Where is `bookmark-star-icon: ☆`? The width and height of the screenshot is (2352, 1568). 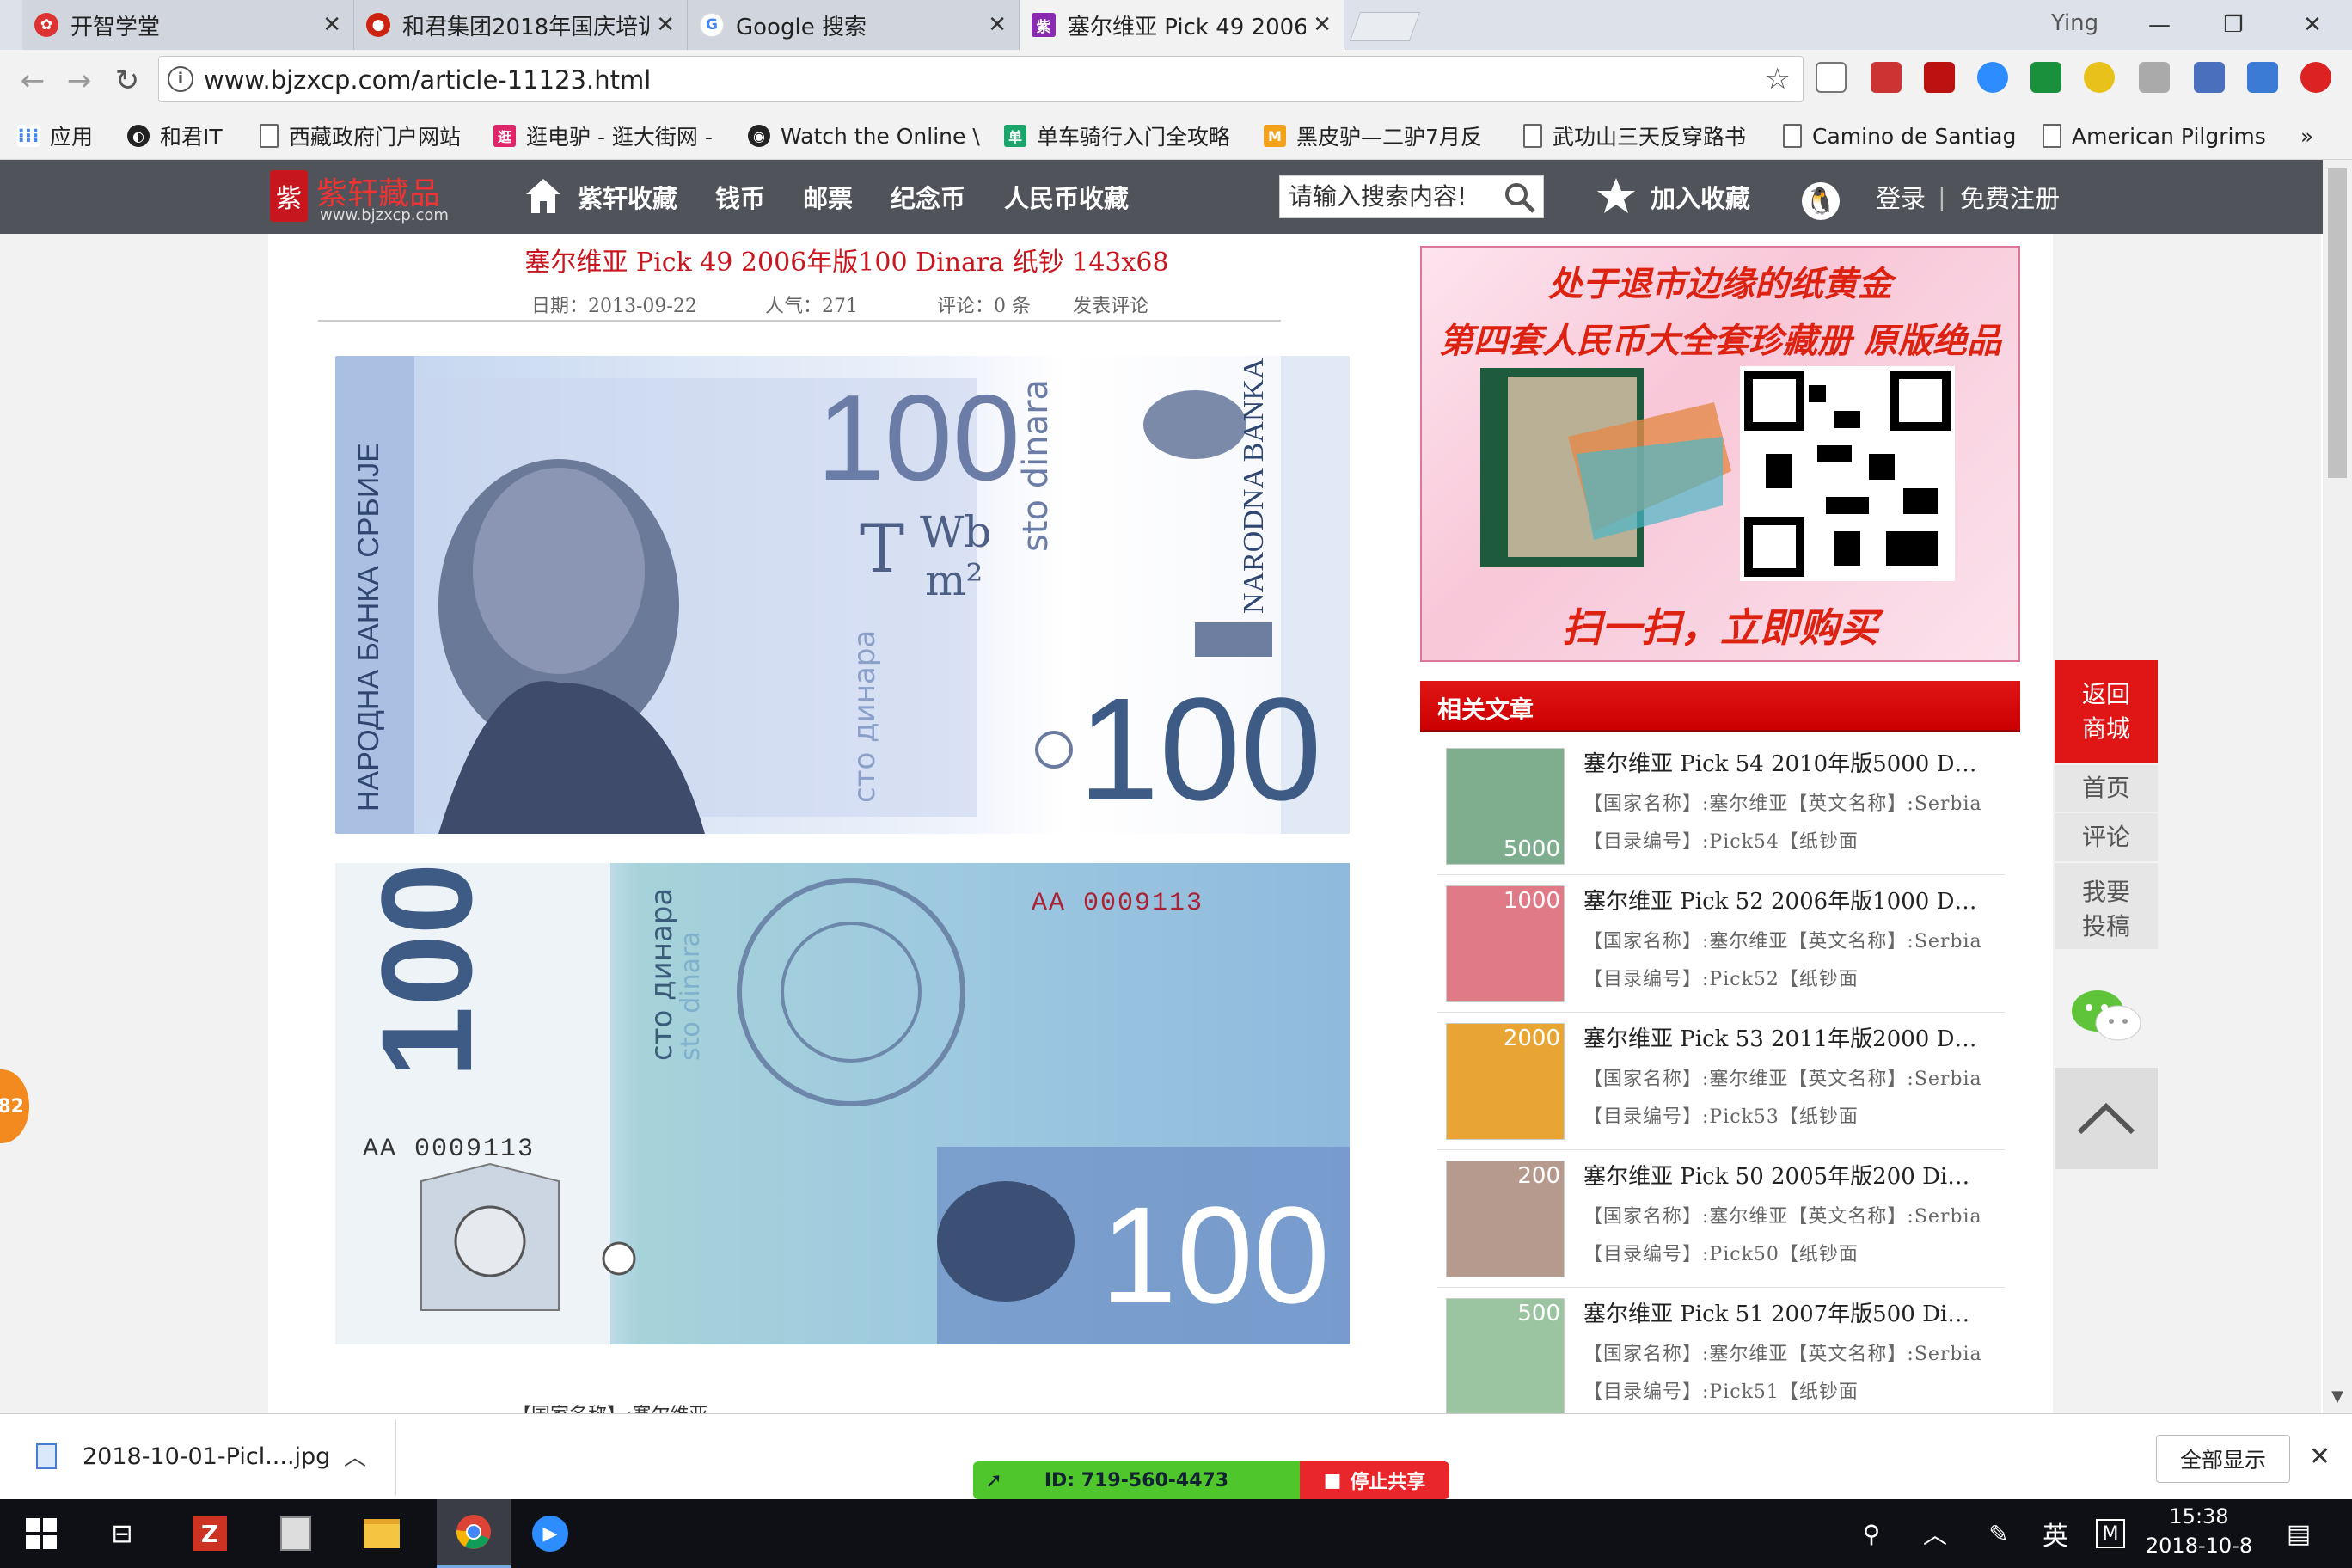 bookmark-star-icon: ☆ is located at coordinates (1778, 79).